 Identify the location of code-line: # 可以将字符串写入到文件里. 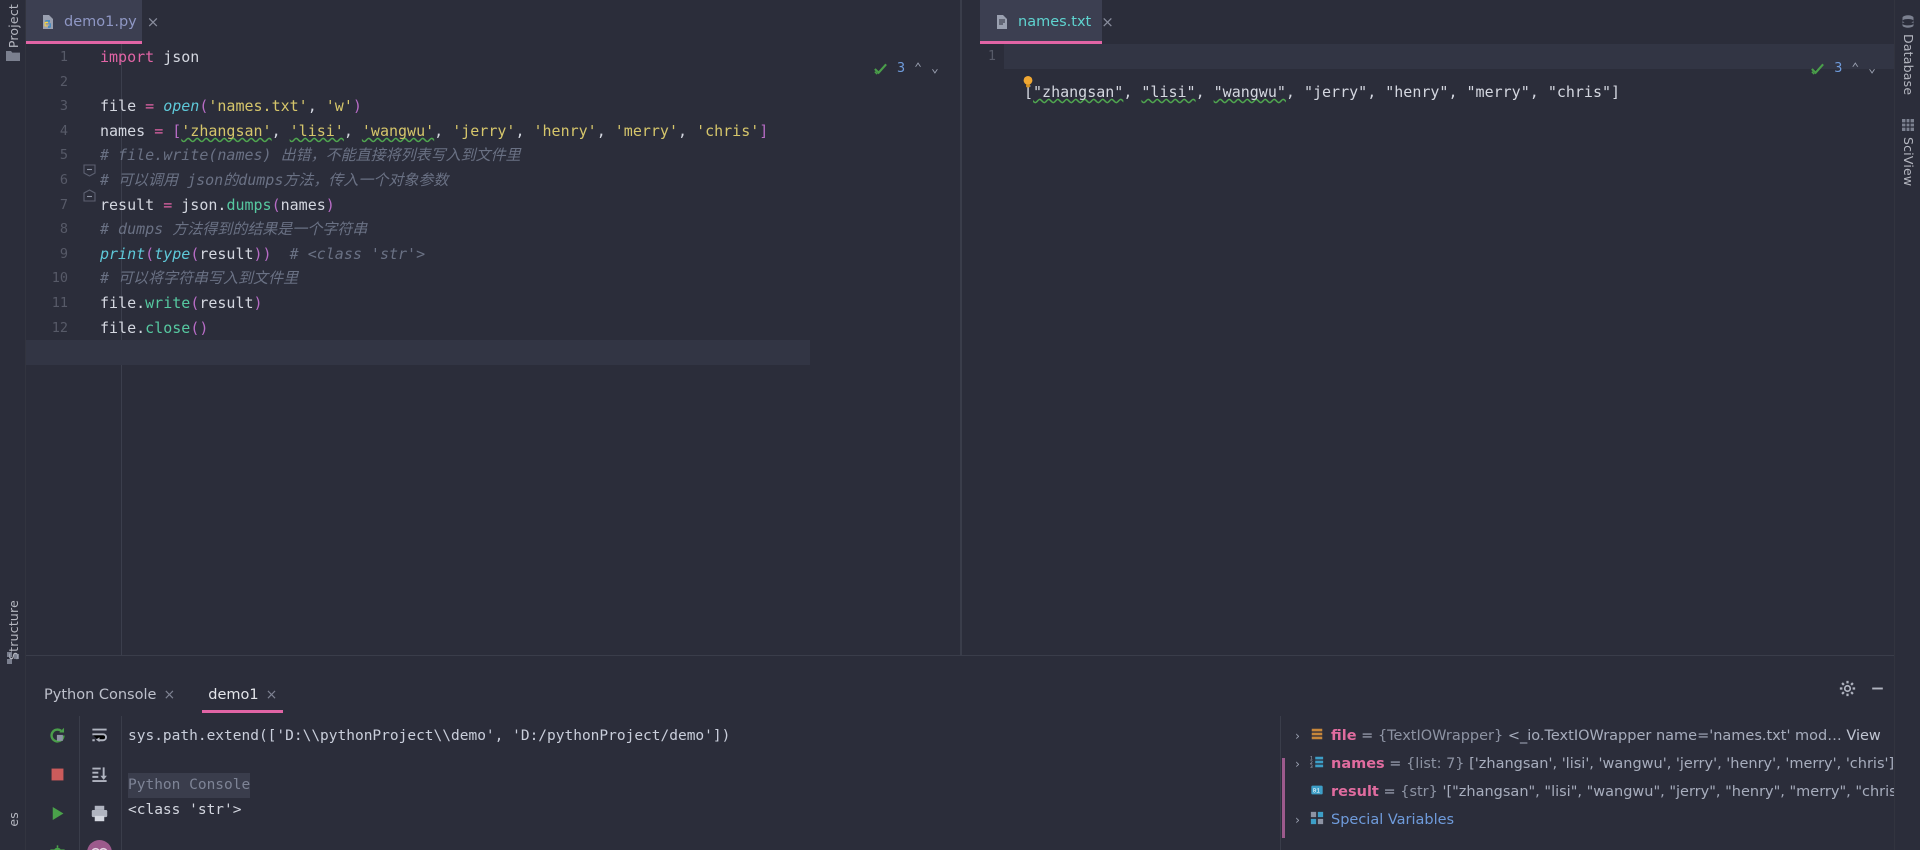
(530, 278).